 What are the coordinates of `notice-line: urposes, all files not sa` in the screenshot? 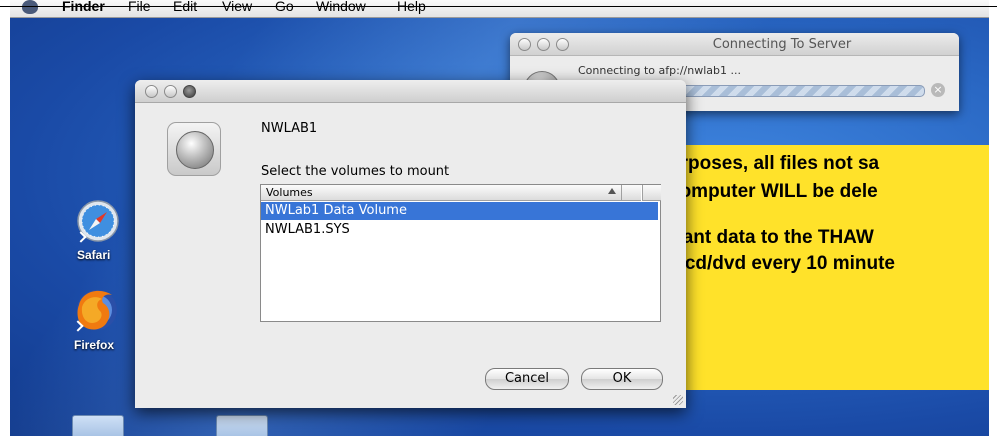 It's located at (774, 163).